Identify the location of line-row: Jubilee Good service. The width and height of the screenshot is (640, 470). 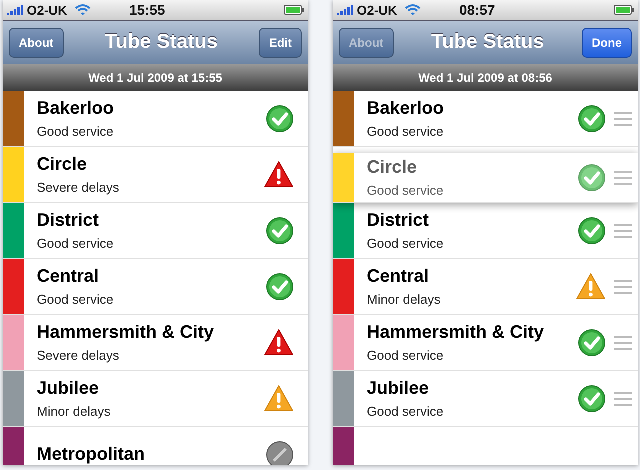
(485, 399).